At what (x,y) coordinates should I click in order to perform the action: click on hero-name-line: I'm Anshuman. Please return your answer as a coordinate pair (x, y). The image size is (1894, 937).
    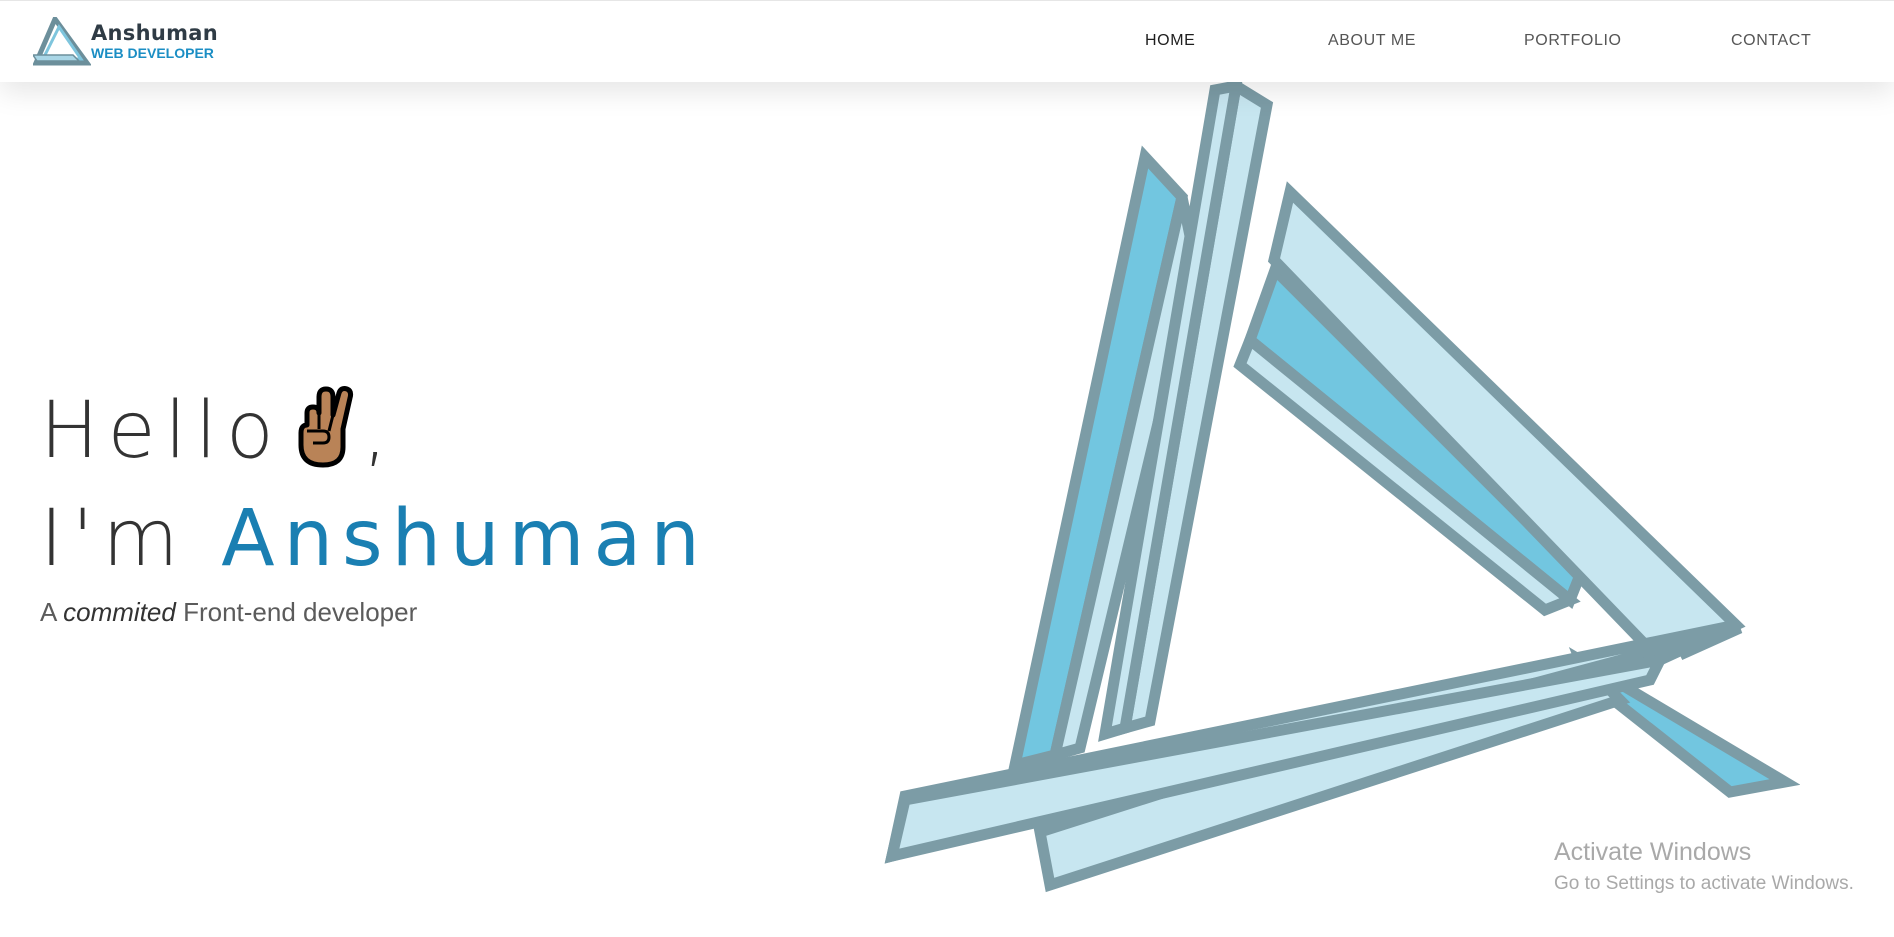
    Looking at the image, I should click on (374, 539).